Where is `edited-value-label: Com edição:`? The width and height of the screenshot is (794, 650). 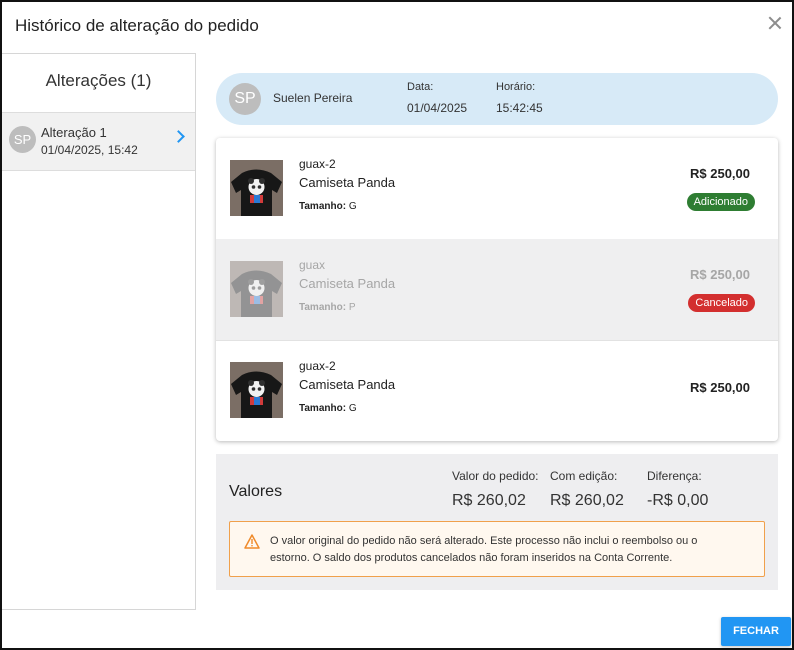
edited-value-label: Com edição: is located at coordinates (584, 476).